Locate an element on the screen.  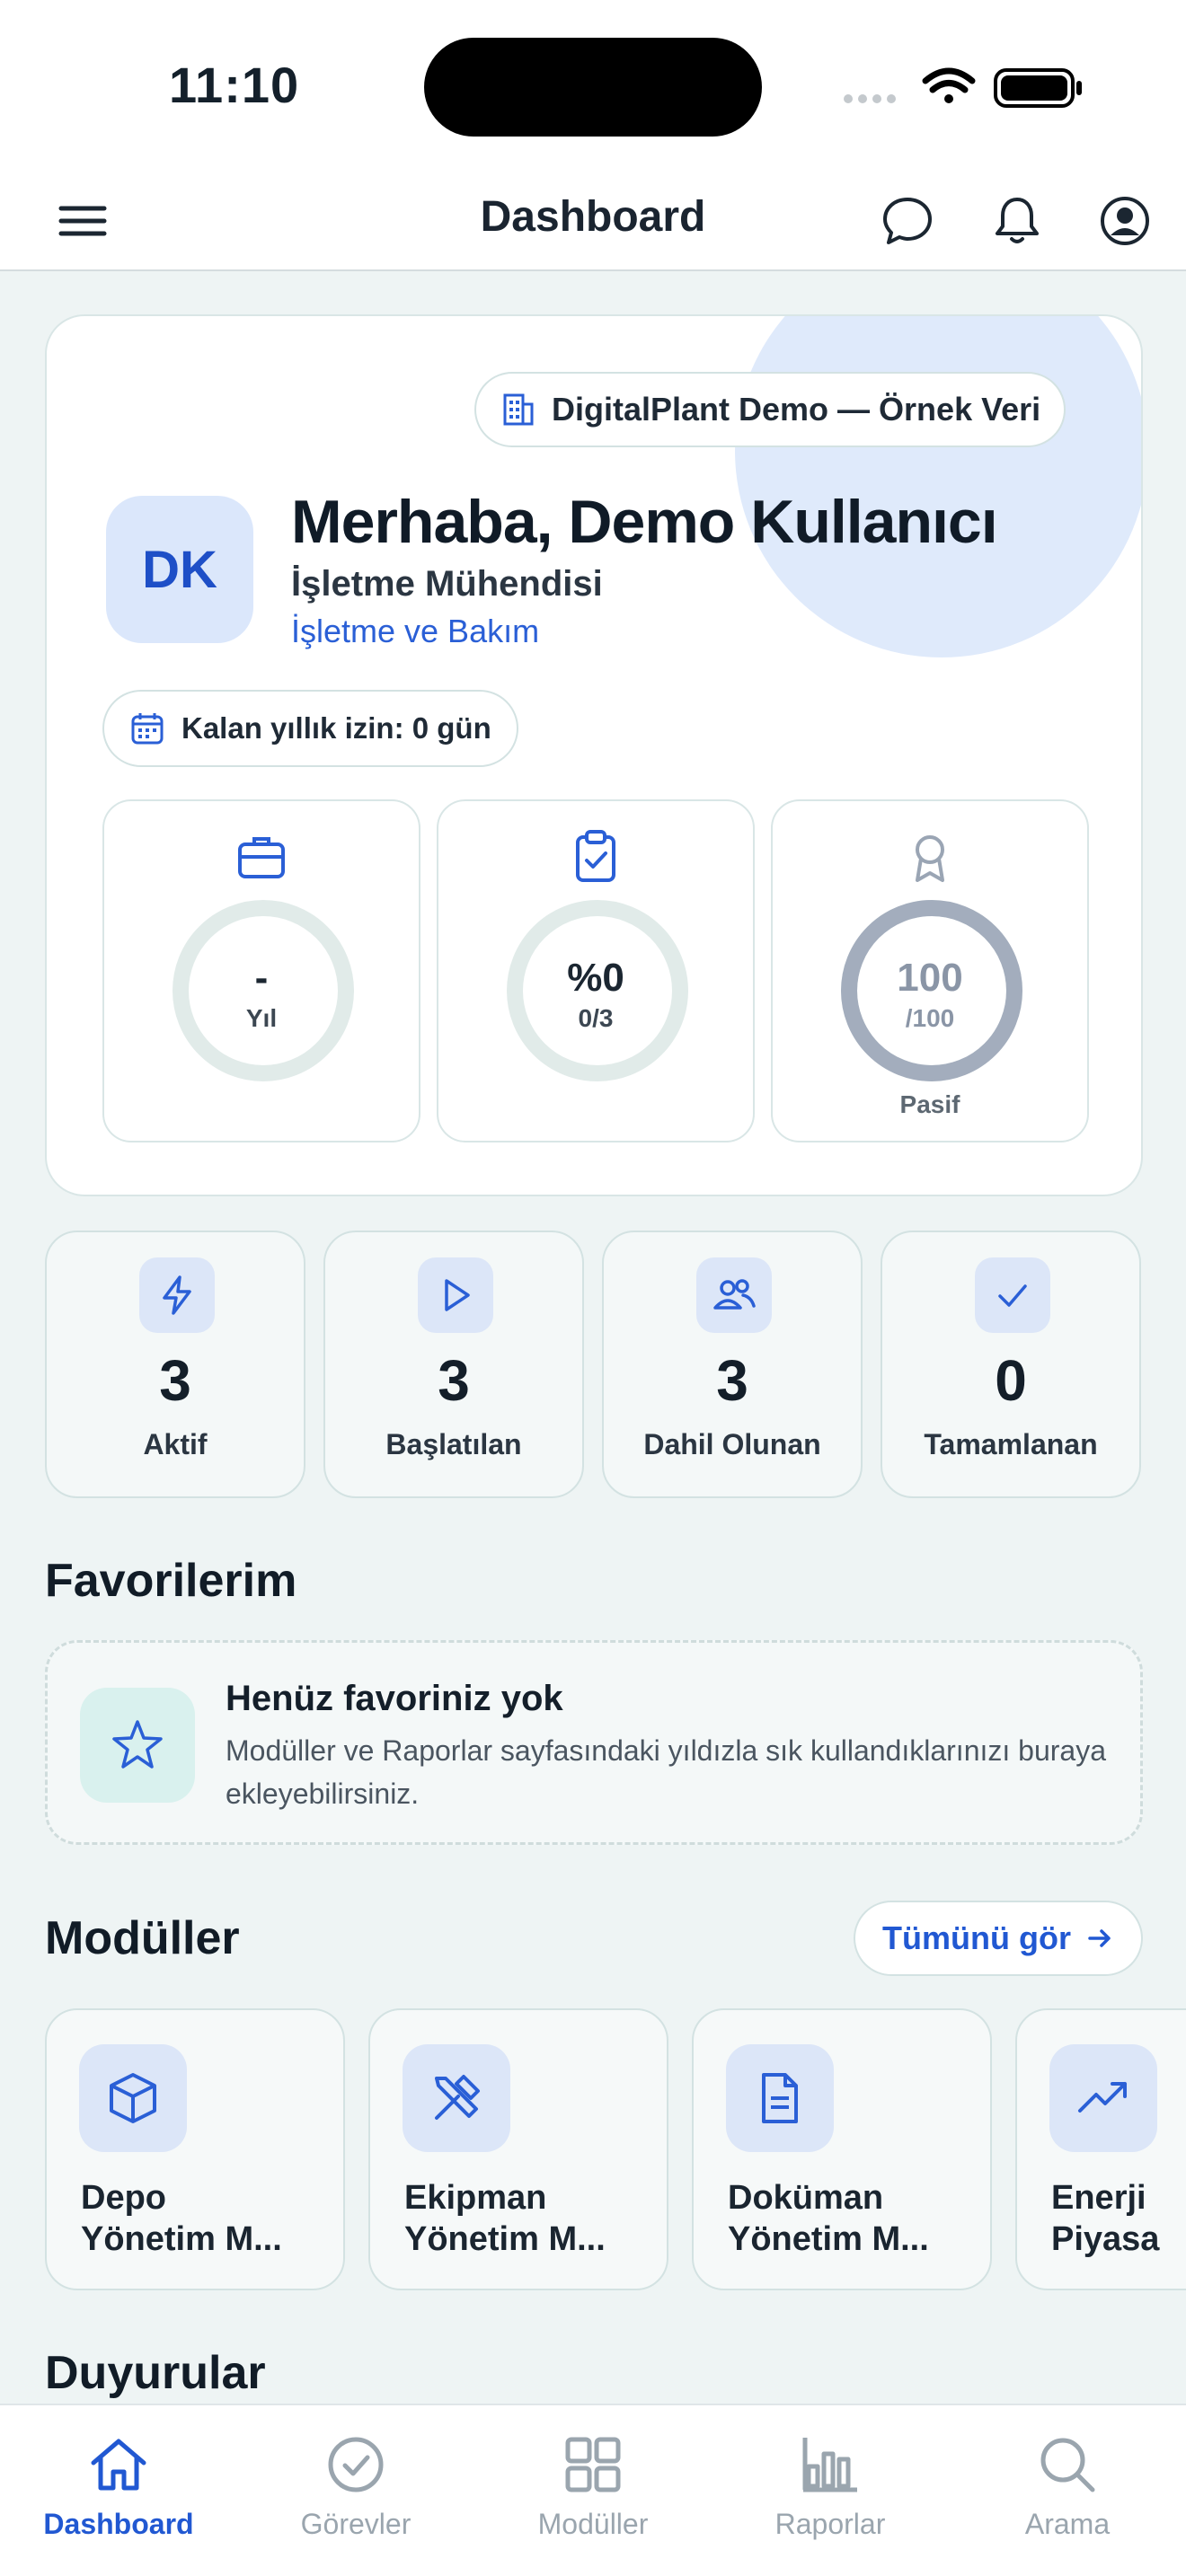
metric-completed: 0 Tamamlanan is located at coordinates (1011, 1364).